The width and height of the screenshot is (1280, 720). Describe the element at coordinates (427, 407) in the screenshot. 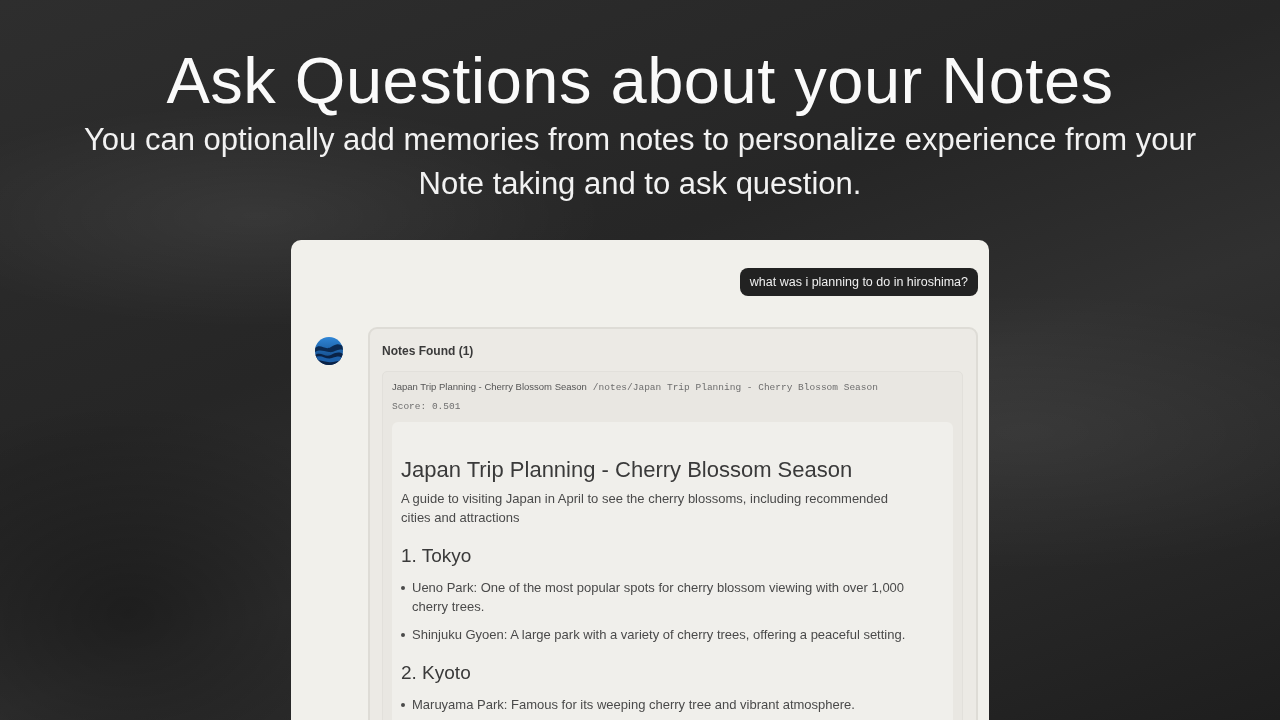

I see `result-score: Score: 0.501` at that location.